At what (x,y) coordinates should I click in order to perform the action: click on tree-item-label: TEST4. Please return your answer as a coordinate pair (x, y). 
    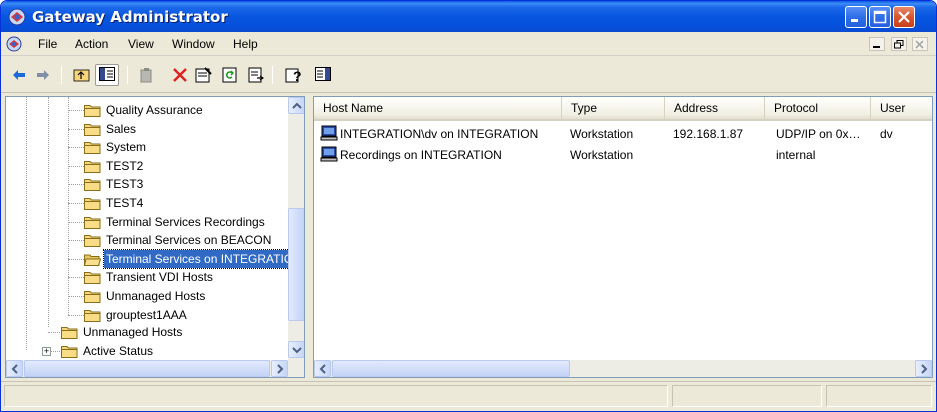
    Looking at the image, I should click on (125, 203).